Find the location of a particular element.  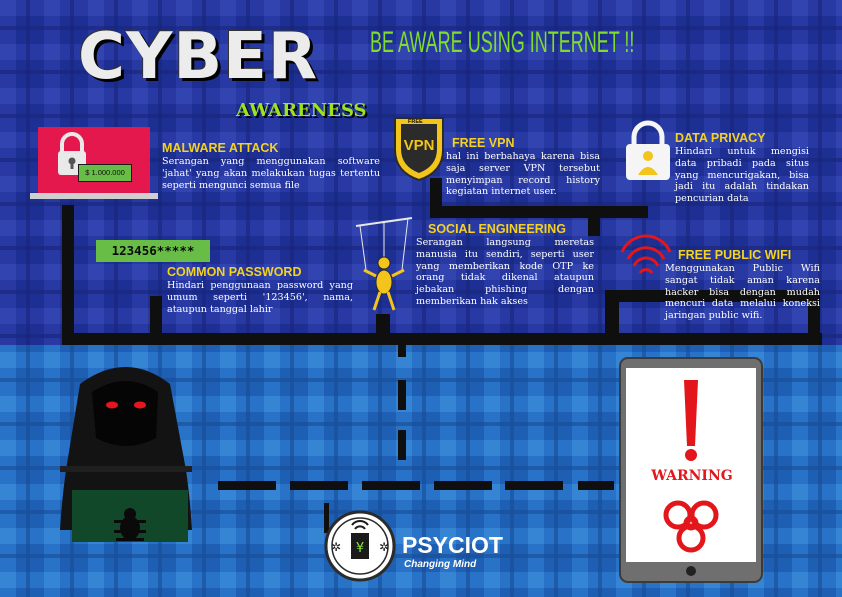

social-heading: SOCIAL ENGINEERING is located at coordinates (497, 229).